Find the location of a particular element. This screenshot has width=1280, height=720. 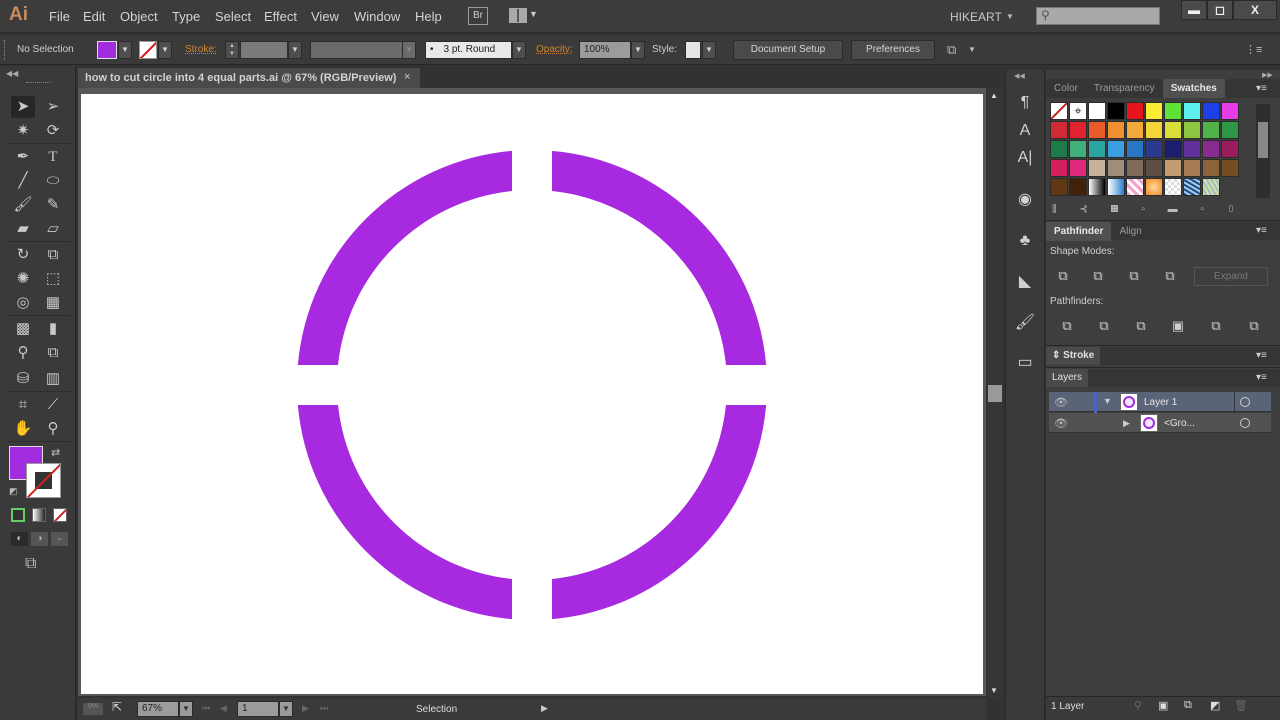

transparency-panel-icon: ▭ is located at coordinates (1025, 363).